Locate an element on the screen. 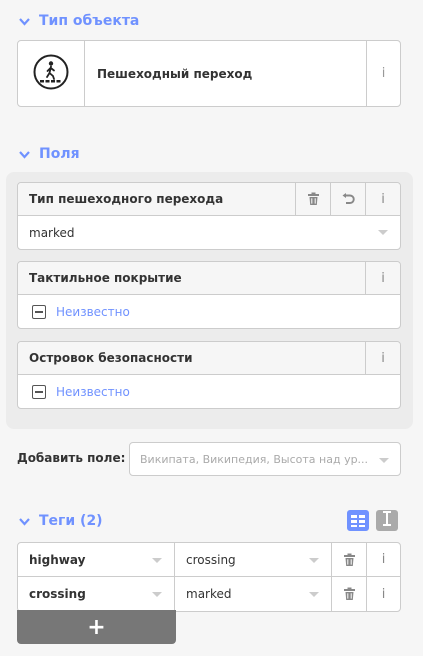 The image size is (423, 656). field-value: marked is located at coordinates (52, 233).